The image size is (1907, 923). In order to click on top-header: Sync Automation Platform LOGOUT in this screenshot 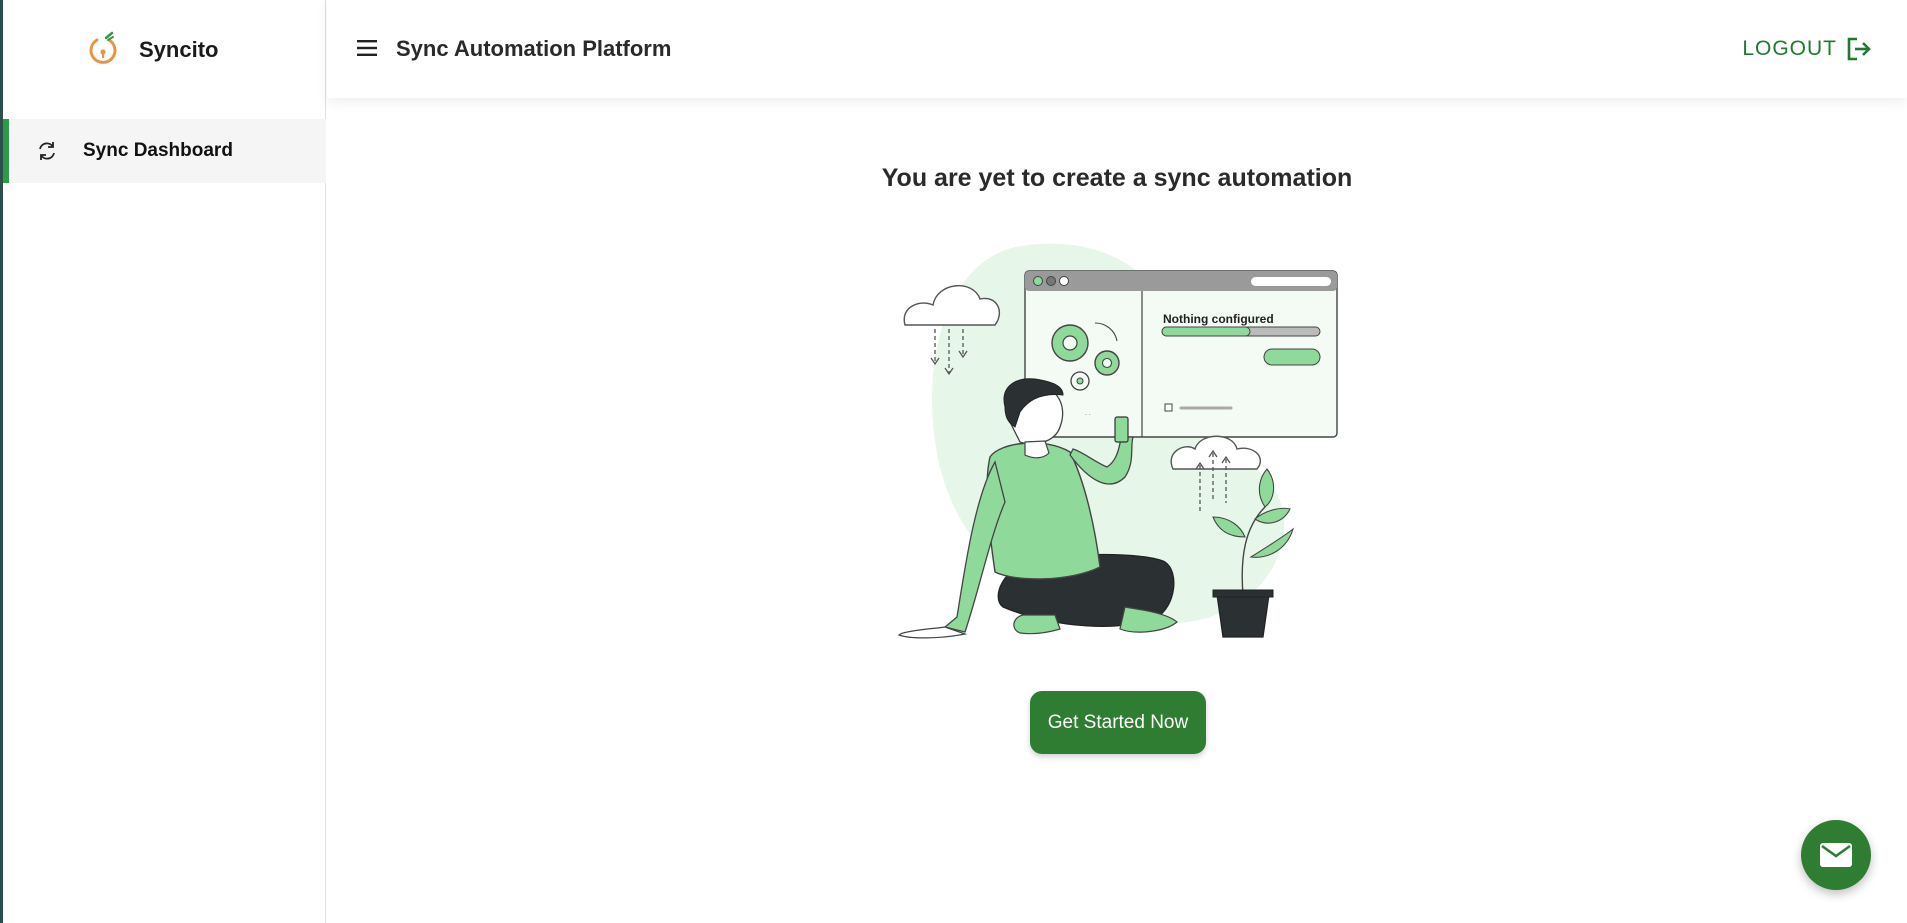, I will do `click(1117, 49)`.